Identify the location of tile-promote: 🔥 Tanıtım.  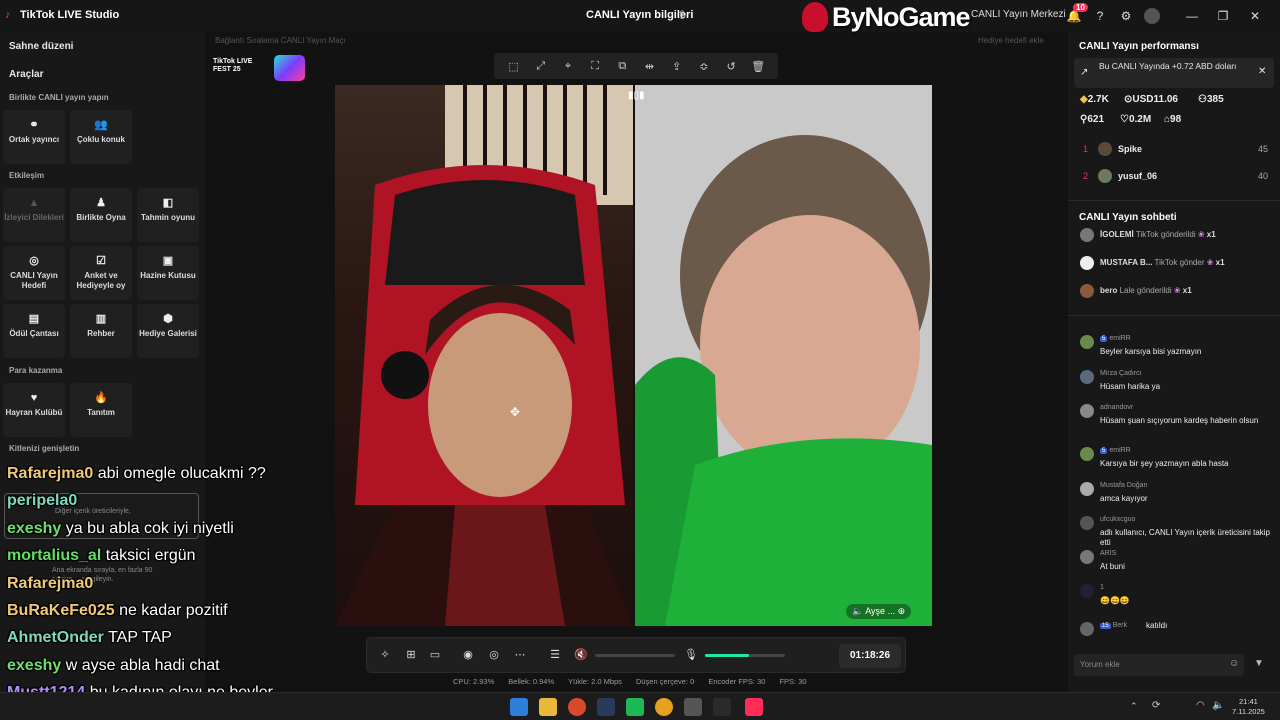
(101, 410).